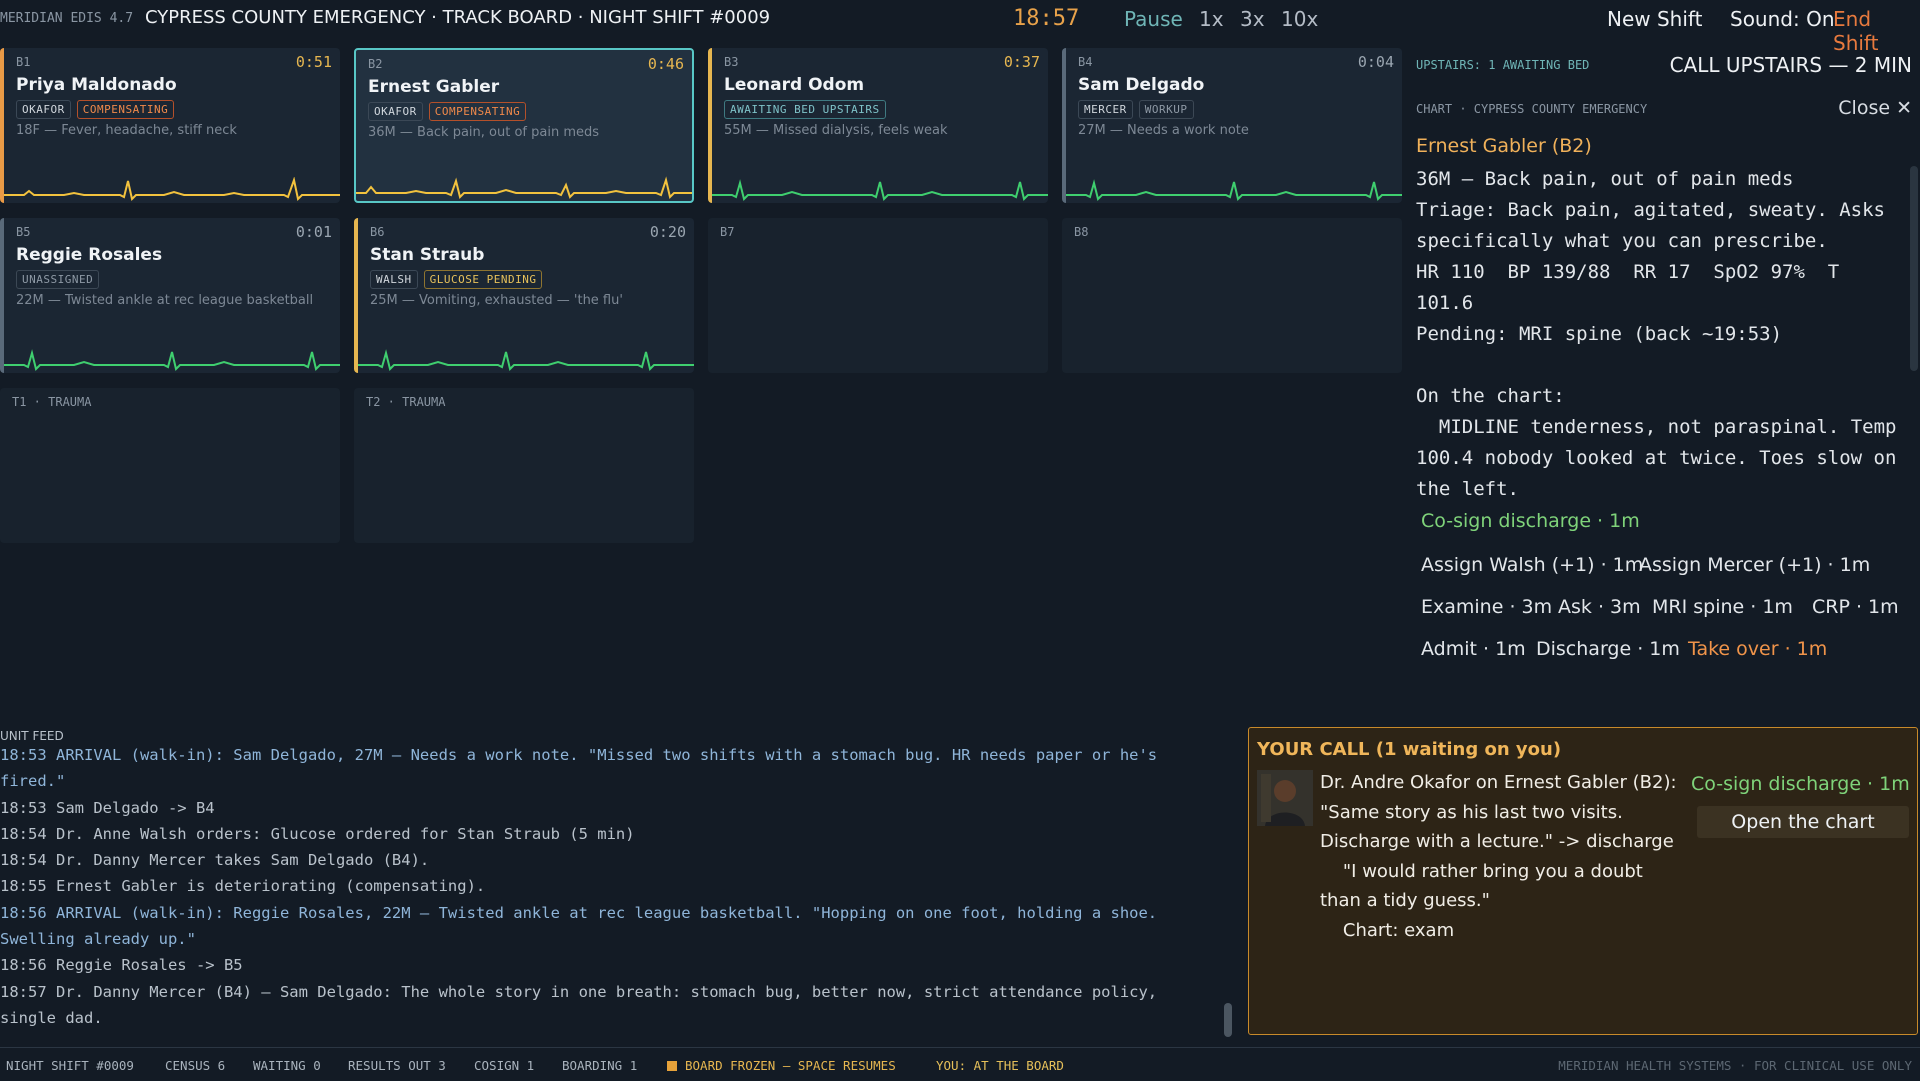  Describe the element at coordinates (484, 132) in the screenshot. I see `chief-complaint: 36M — Back pain, out of pain meds` at that location.